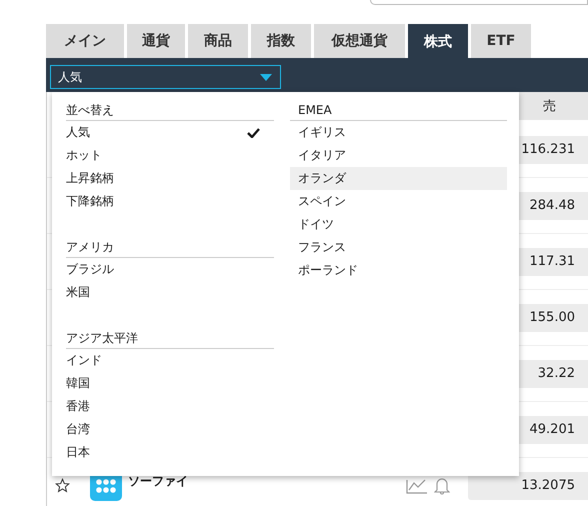  Describe the element at coordinates (156, 41) in the screenshot. I see `tab: 通貨` at that location.